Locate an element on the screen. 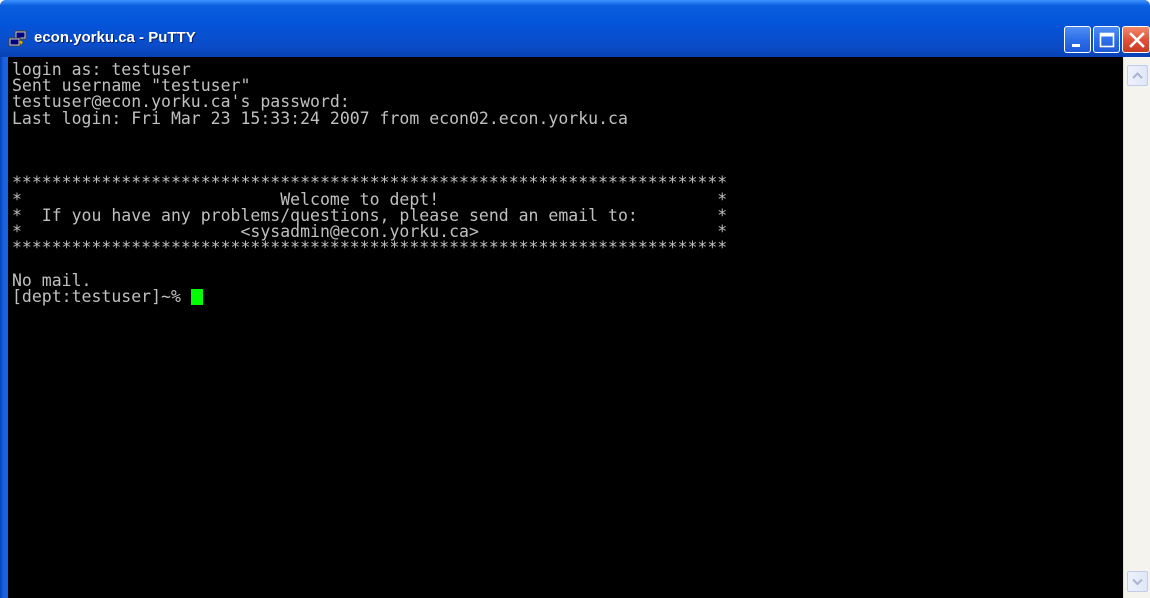  text-cursor is located at coordinates (196, 296).